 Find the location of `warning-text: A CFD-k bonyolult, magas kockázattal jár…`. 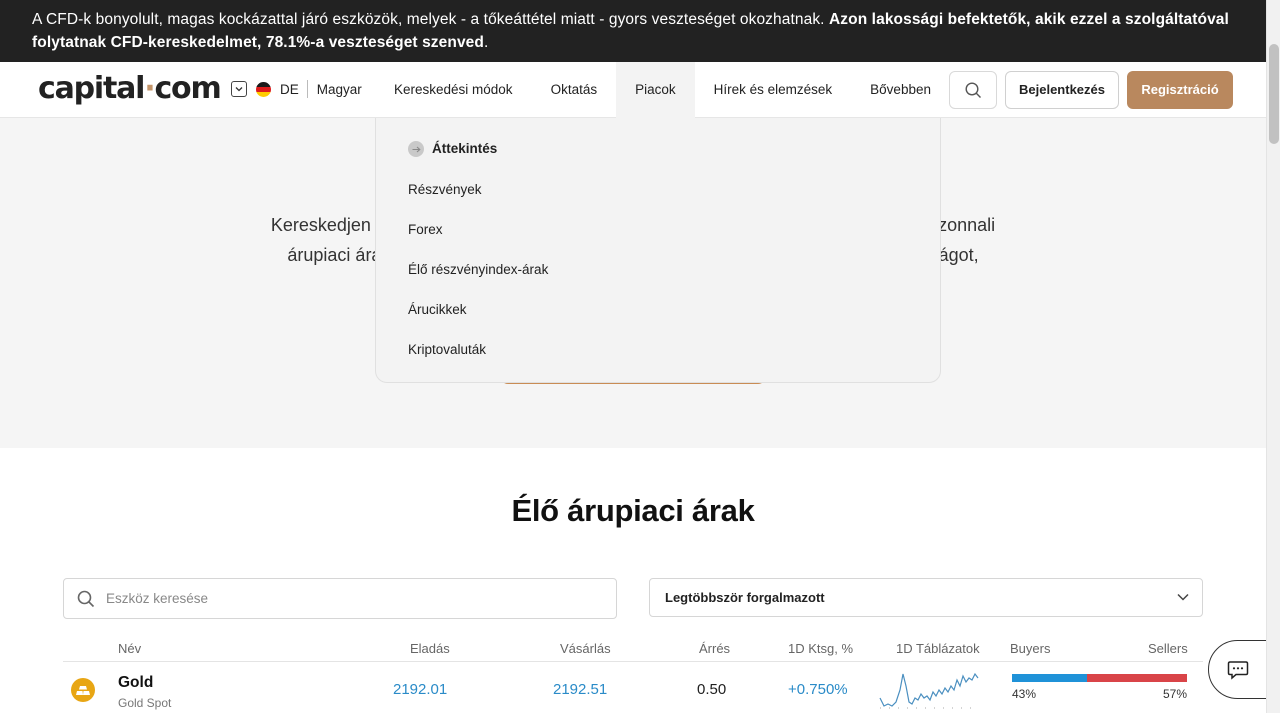

warning-text: A CFD-k bonyolult, magas kockázattal jár… is located at coordinates (428, 19).